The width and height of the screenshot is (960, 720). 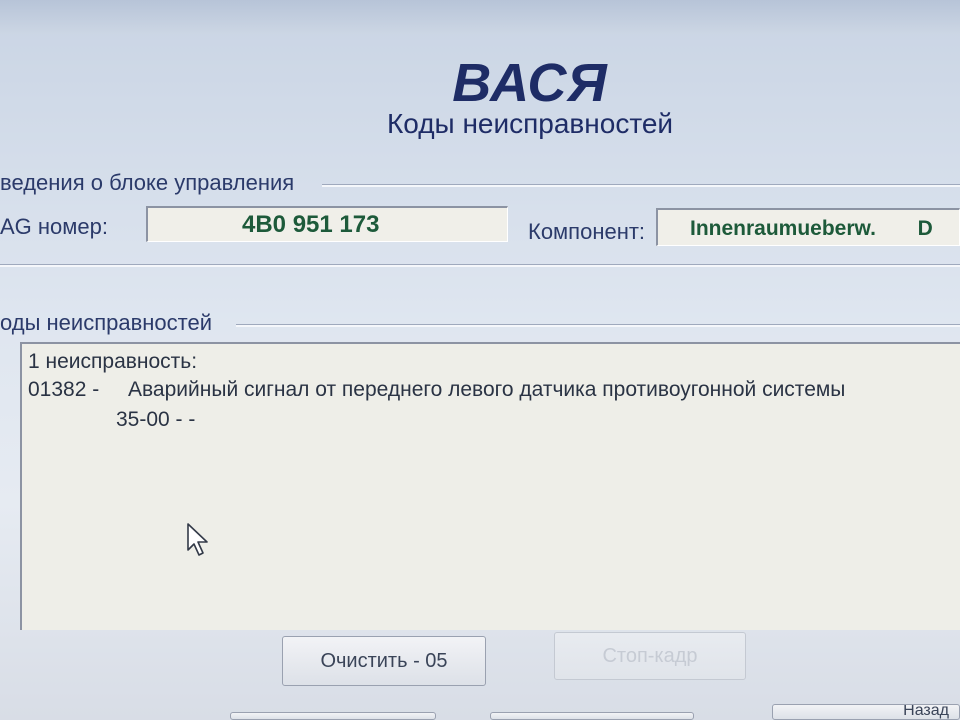 I want to click on component-field: Innenraumueberw. D, so click(x=808, y=227).